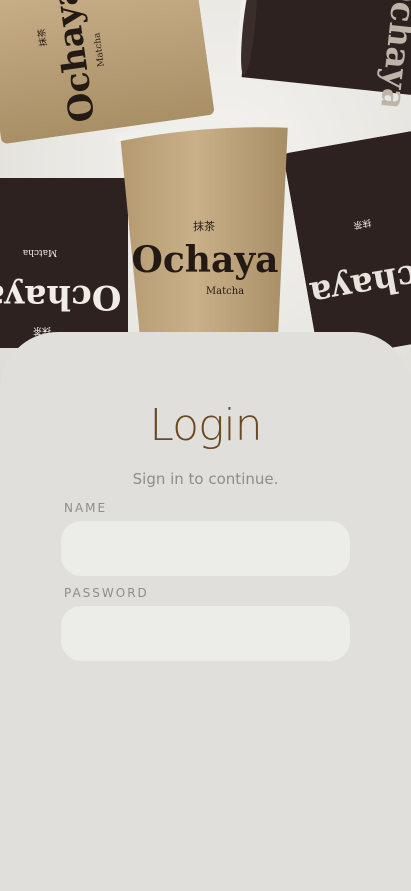  What do you see at coordinates (321, 55) in the screenshot?
I see `cup-dark-top-right: Ochaya 抹茶` at bounding box center [321, 55].